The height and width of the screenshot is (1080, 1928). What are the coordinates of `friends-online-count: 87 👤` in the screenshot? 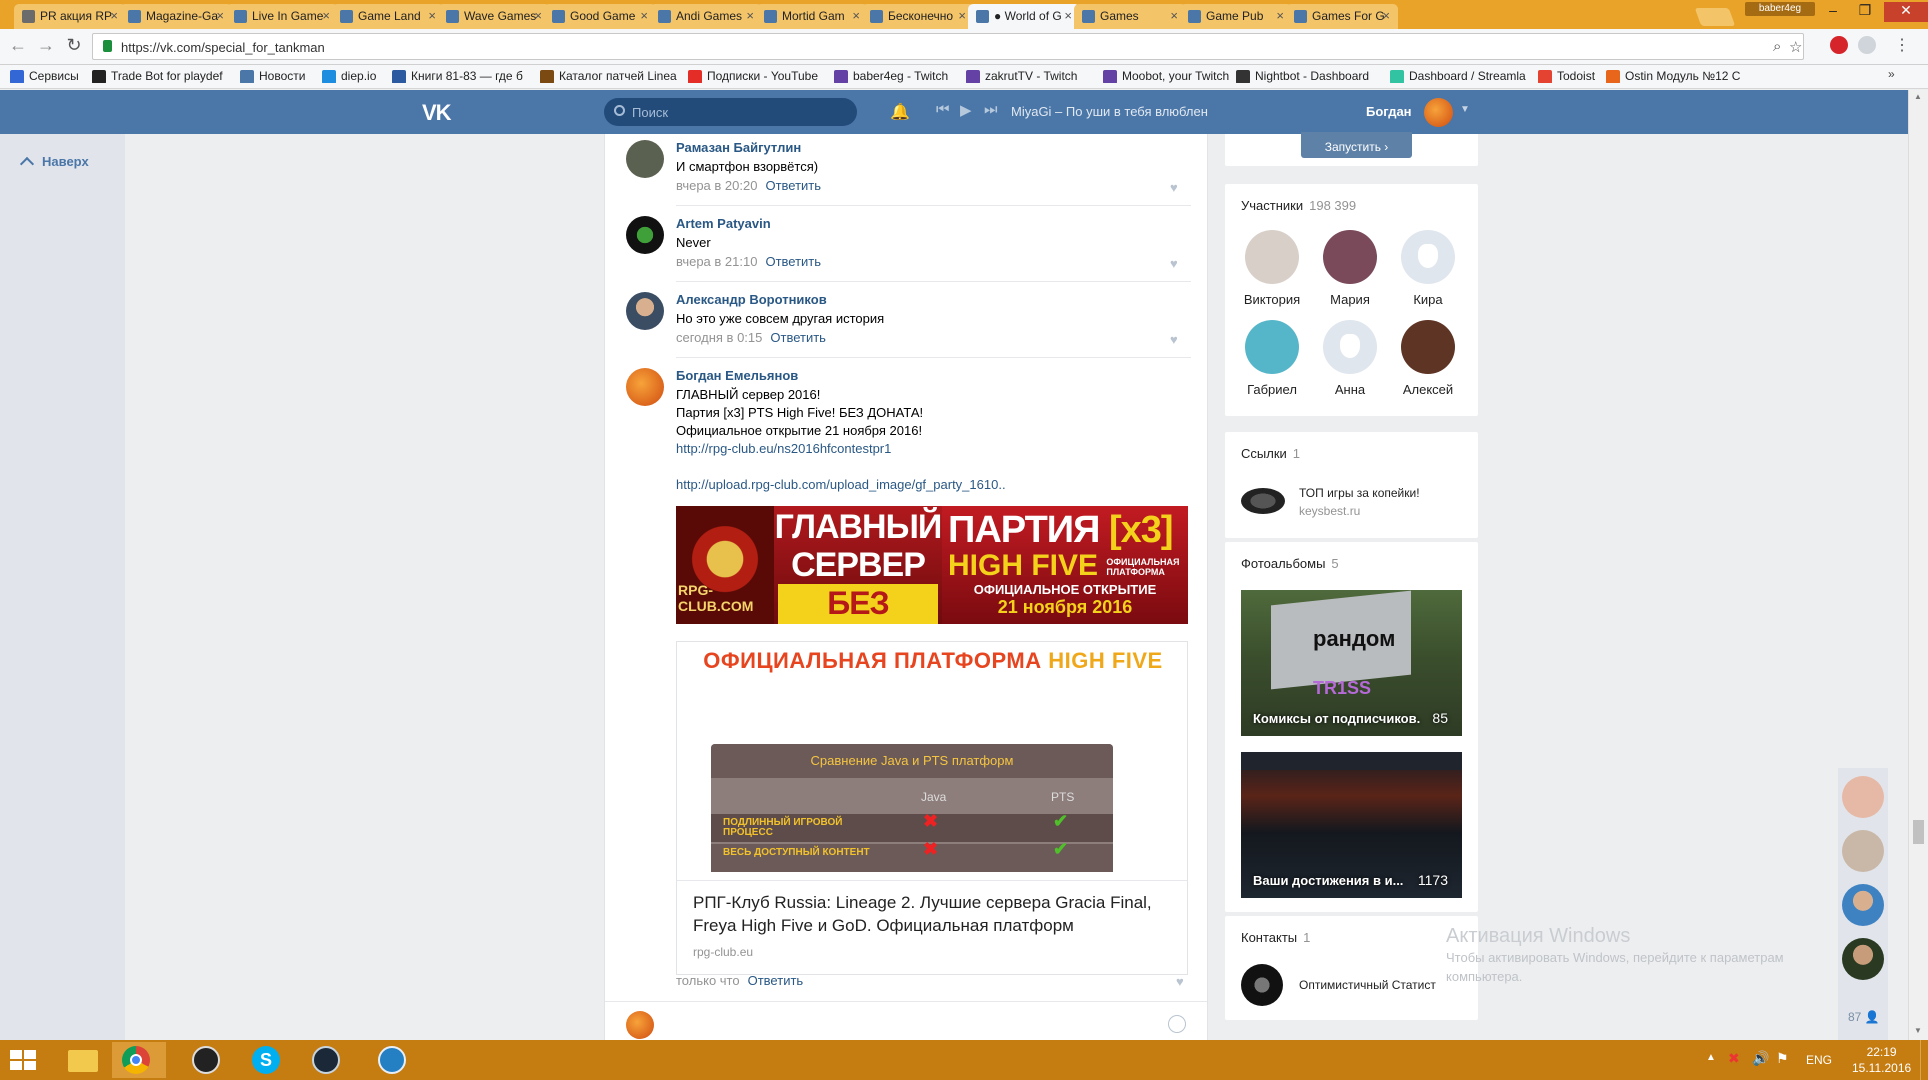 It's located at (1864, 1017).